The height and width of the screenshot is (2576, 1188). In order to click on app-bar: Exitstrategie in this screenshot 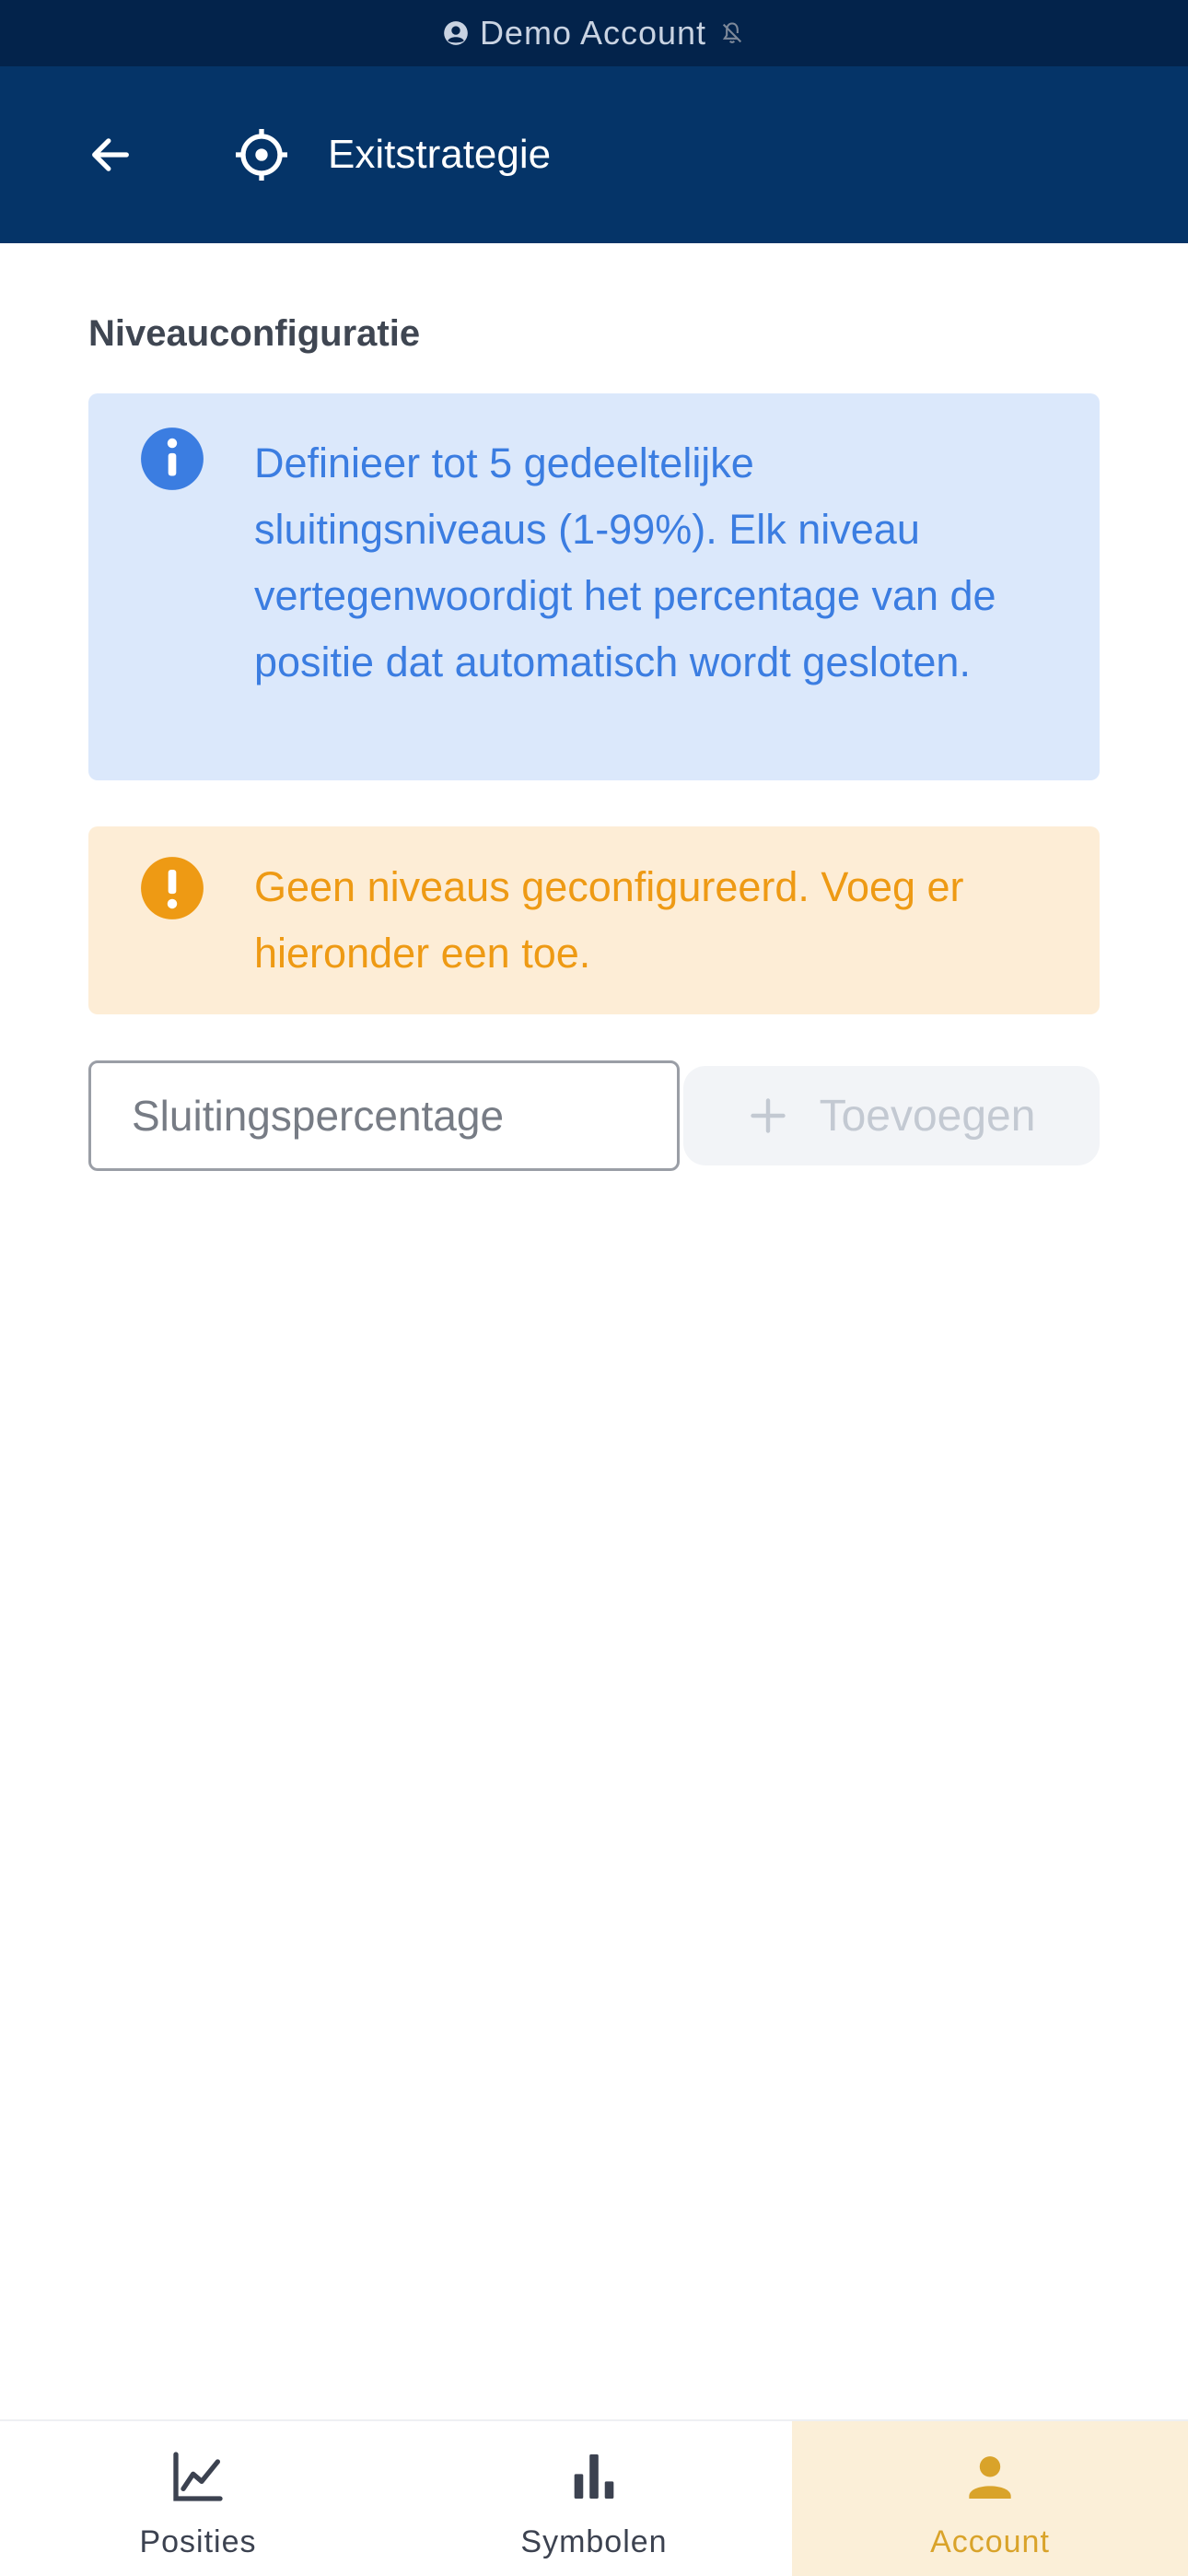, I will do `click(594, 154)`.